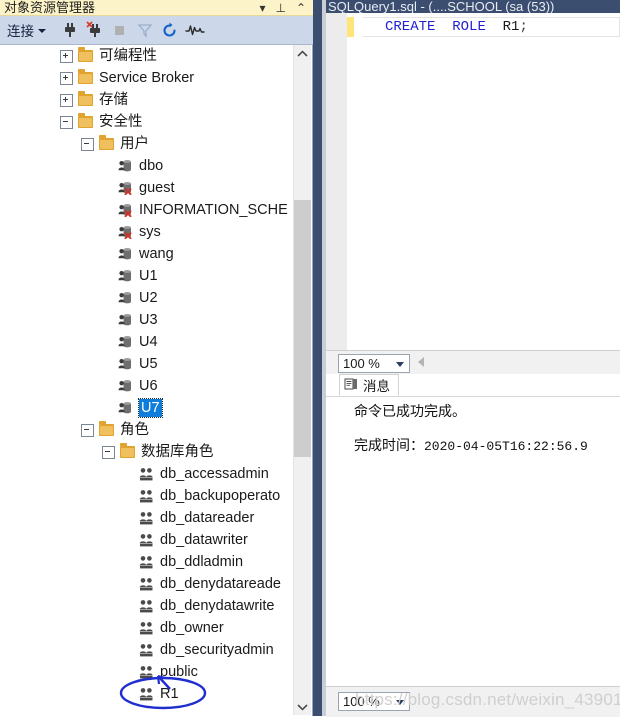 The image size is (620, 717). Describe the element at coordinates (156, 518) in the screenshot. I see `tree-node-db_datareader: db_datareader` at that location.